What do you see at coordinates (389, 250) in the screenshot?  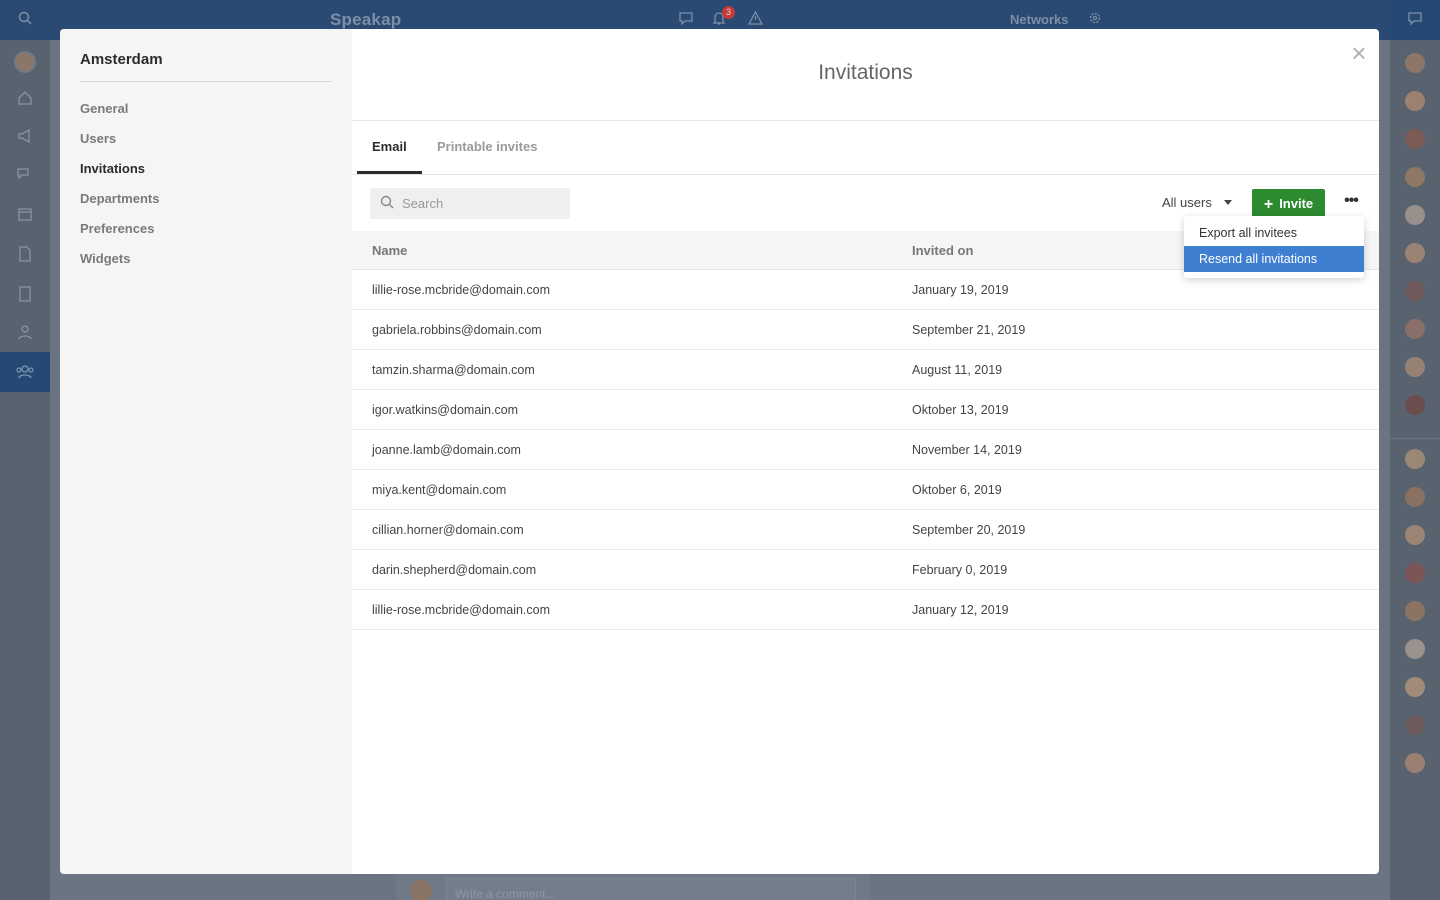 I see `column-header-name: Name` at bounding box center [389, 250].